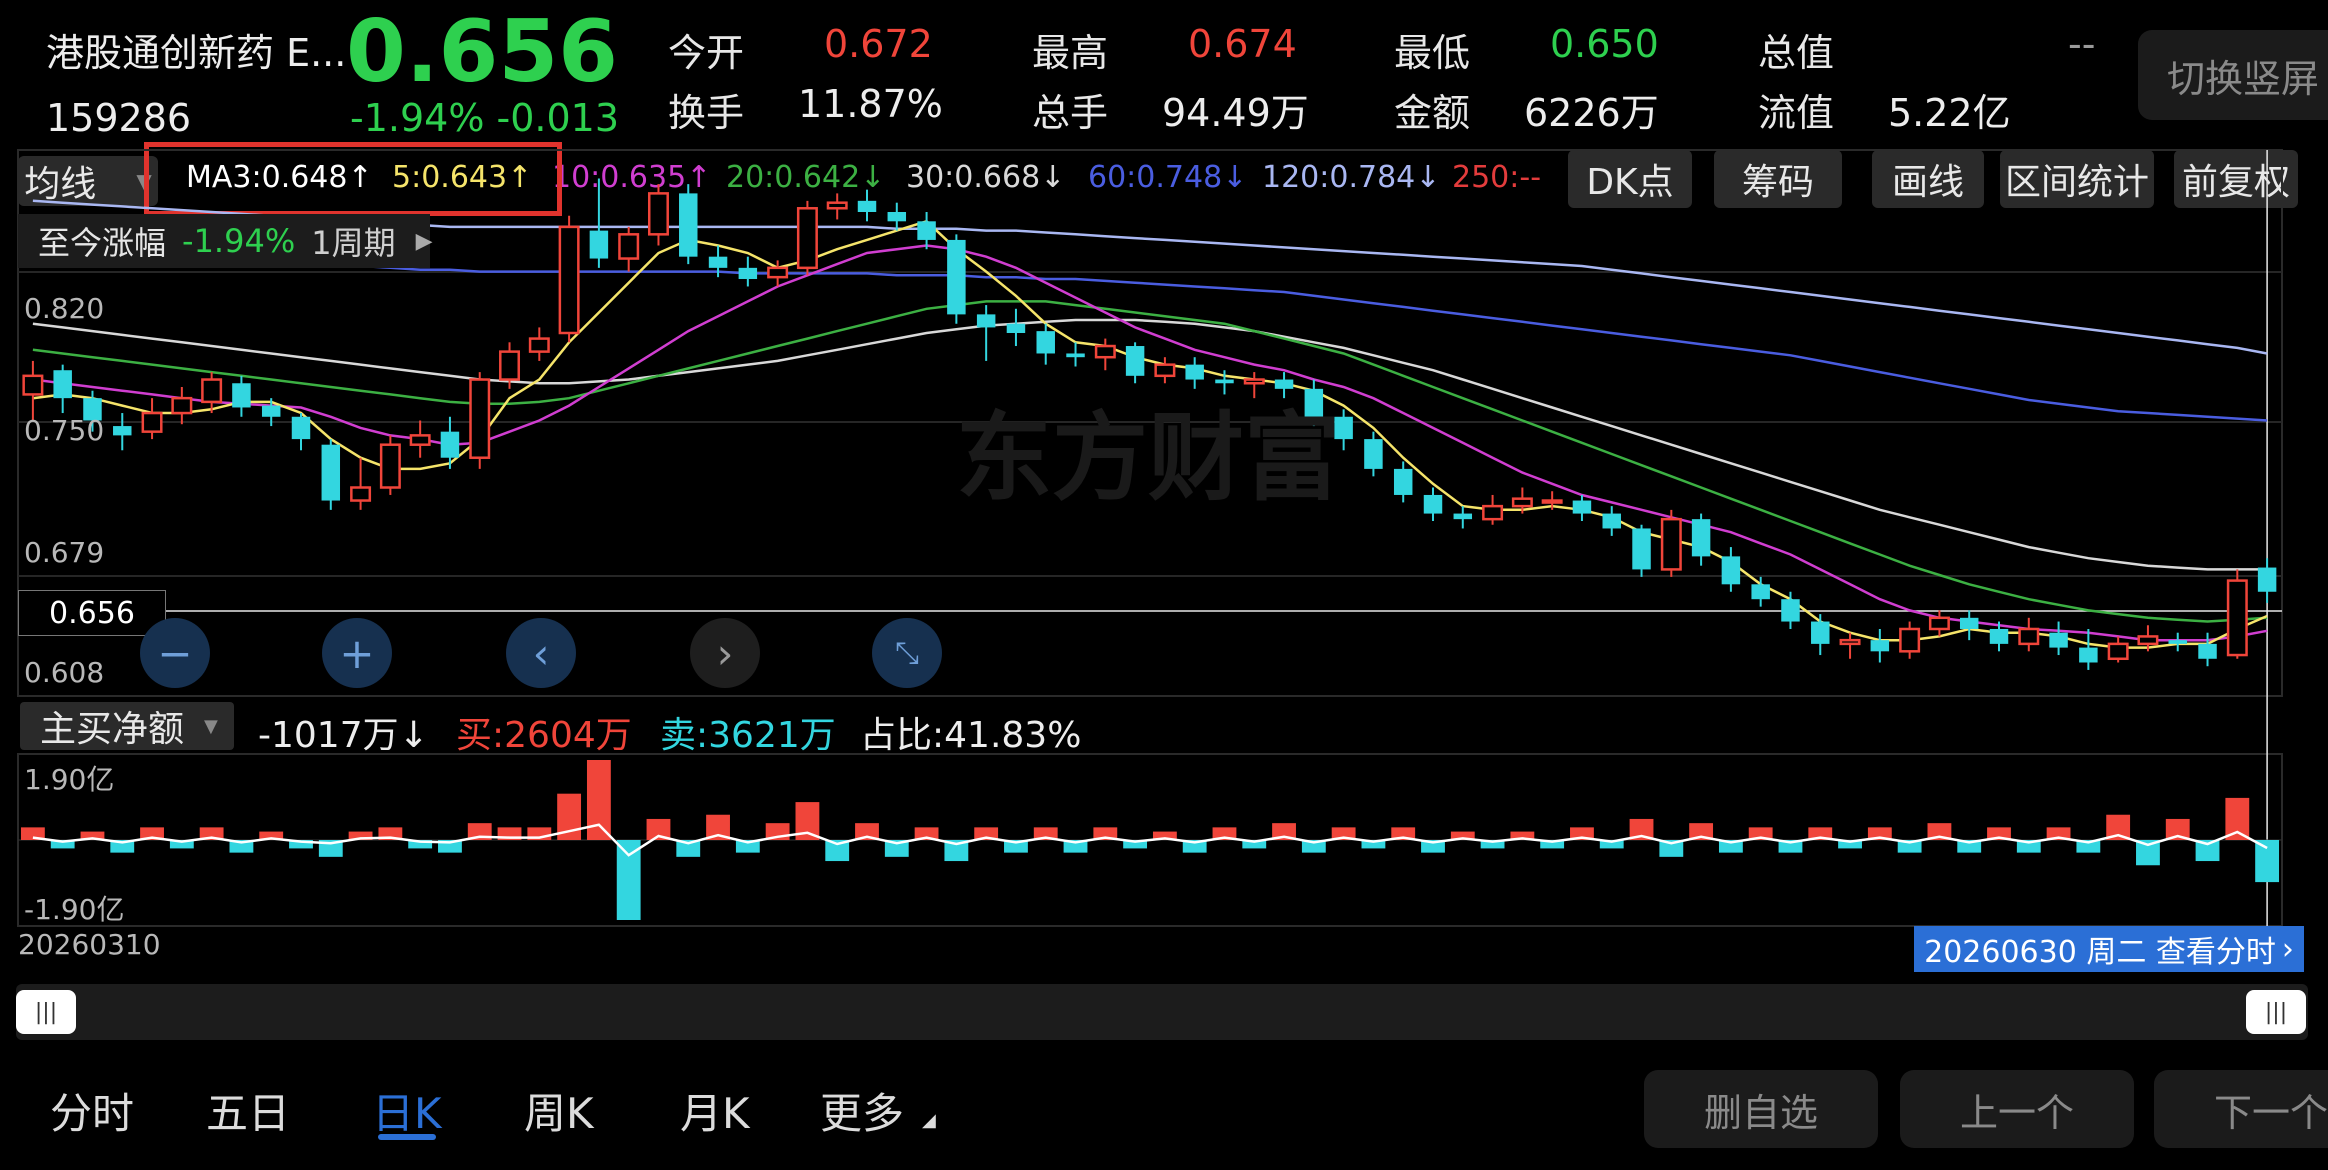  I want to click on scroll-left-button: ‹, so click(541, 653).